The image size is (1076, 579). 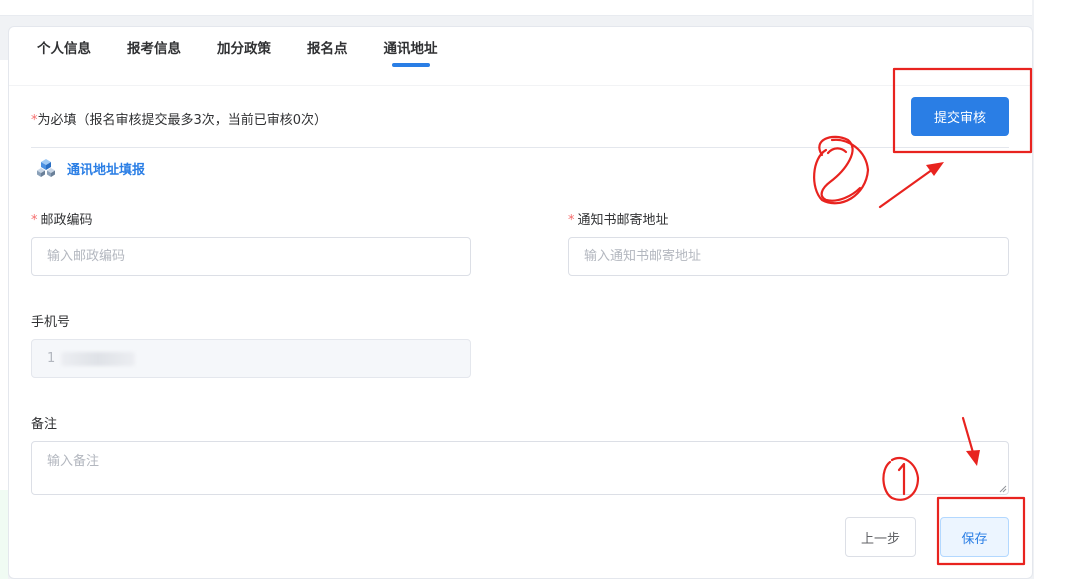 I want to click on cubes-icon, so click(x=46, y=168).